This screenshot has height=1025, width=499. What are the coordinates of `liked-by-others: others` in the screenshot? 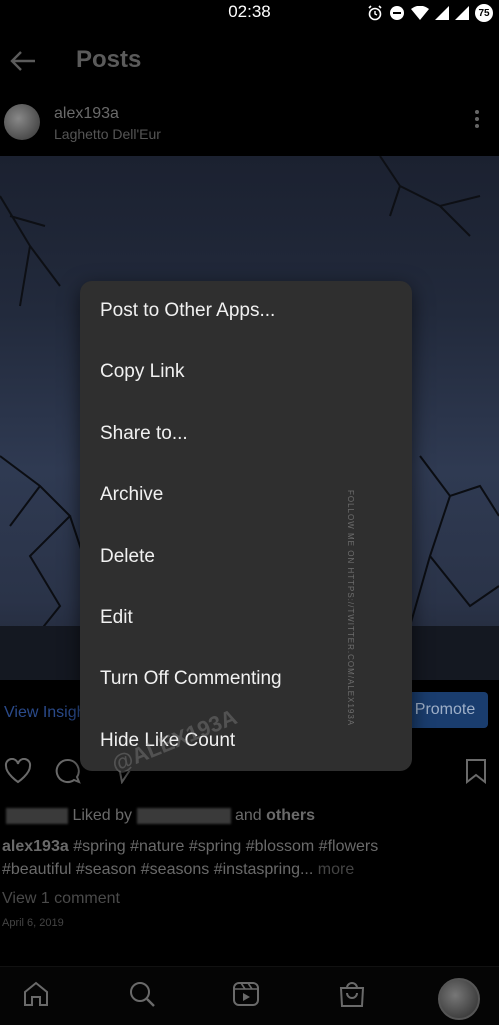 It's located at (291, 815).